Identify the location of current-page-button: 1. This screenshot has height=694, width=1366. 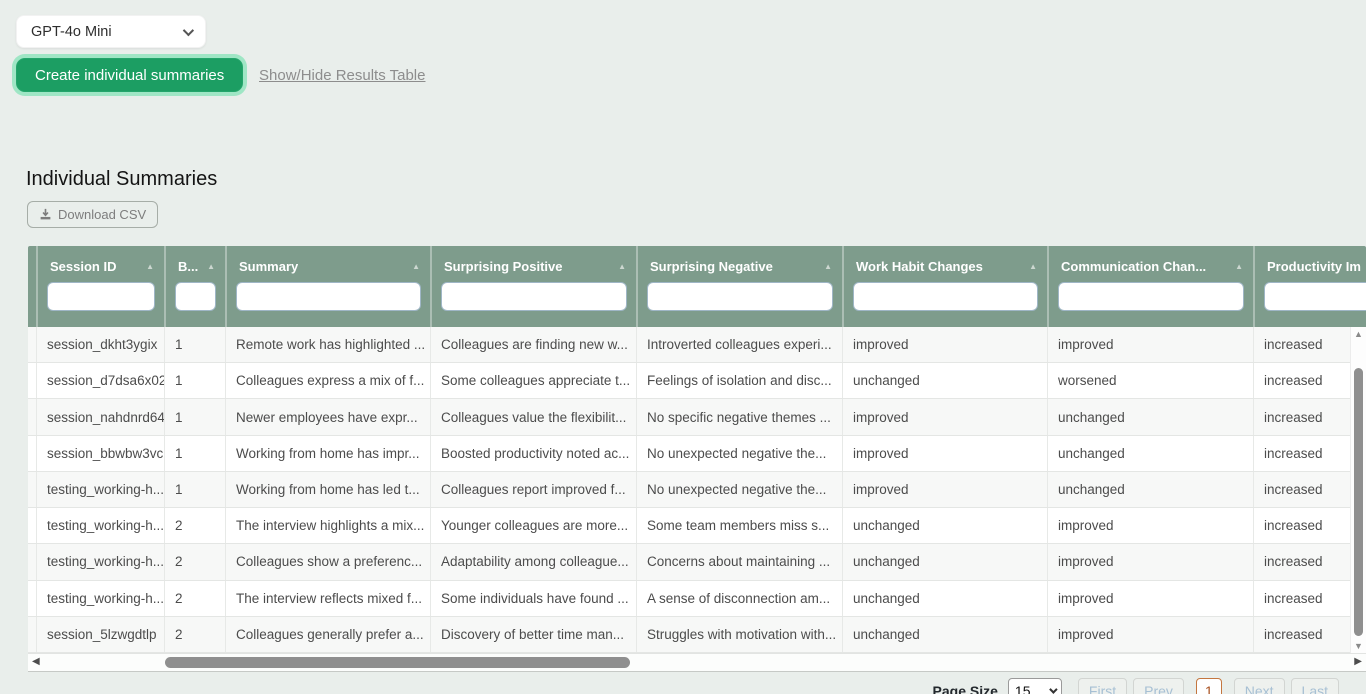
(1208, 686).